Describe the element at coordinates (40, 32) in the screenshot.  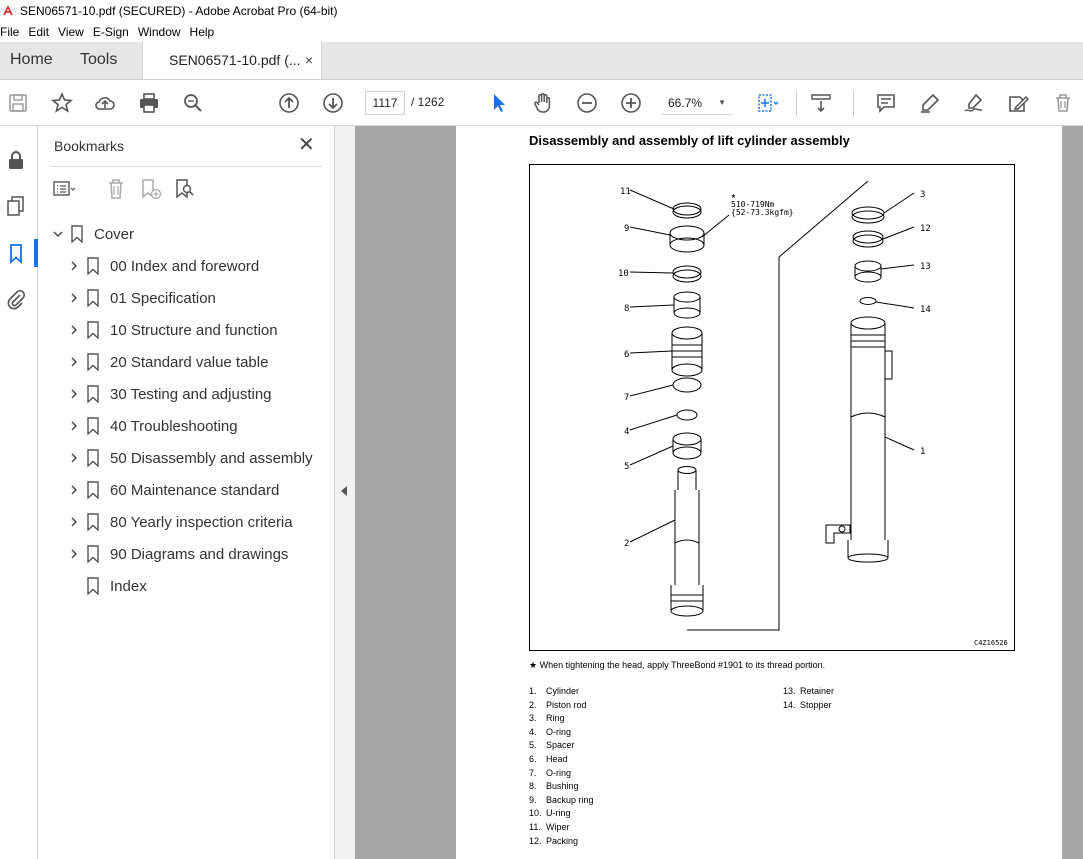
I see `menu-edit: Edit` at that location.